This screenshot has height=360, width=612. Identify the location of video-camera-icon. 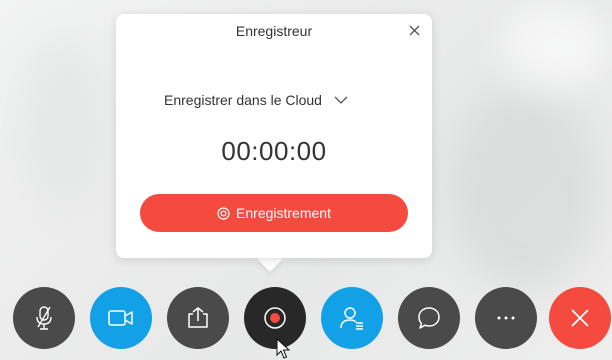
(120, 318).